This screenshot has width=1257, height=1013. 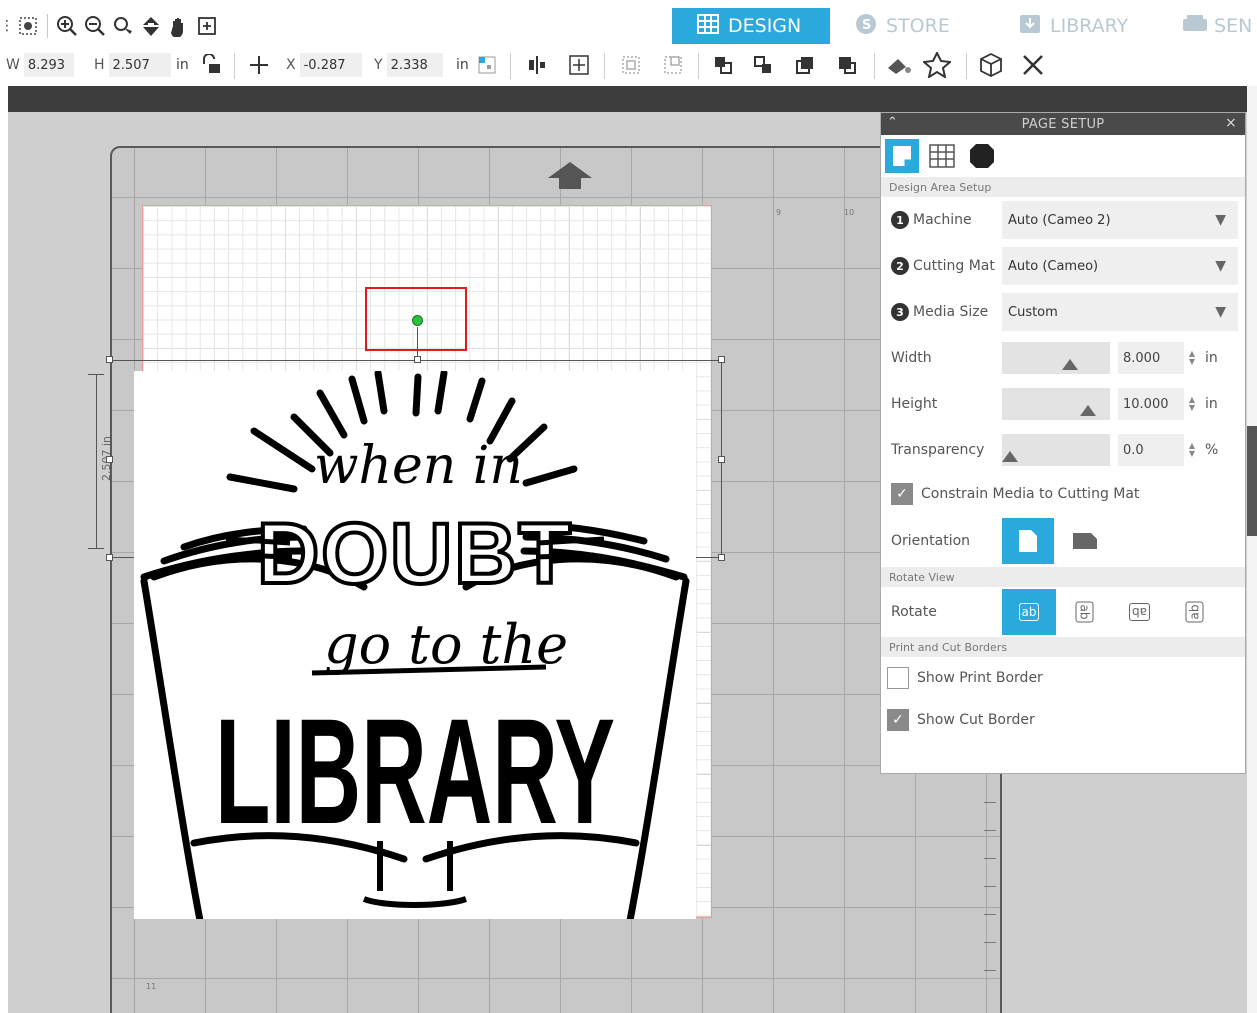 I want to click on rotate-row: Rotate ab ab ab ab, so click(x=1063, y=612).